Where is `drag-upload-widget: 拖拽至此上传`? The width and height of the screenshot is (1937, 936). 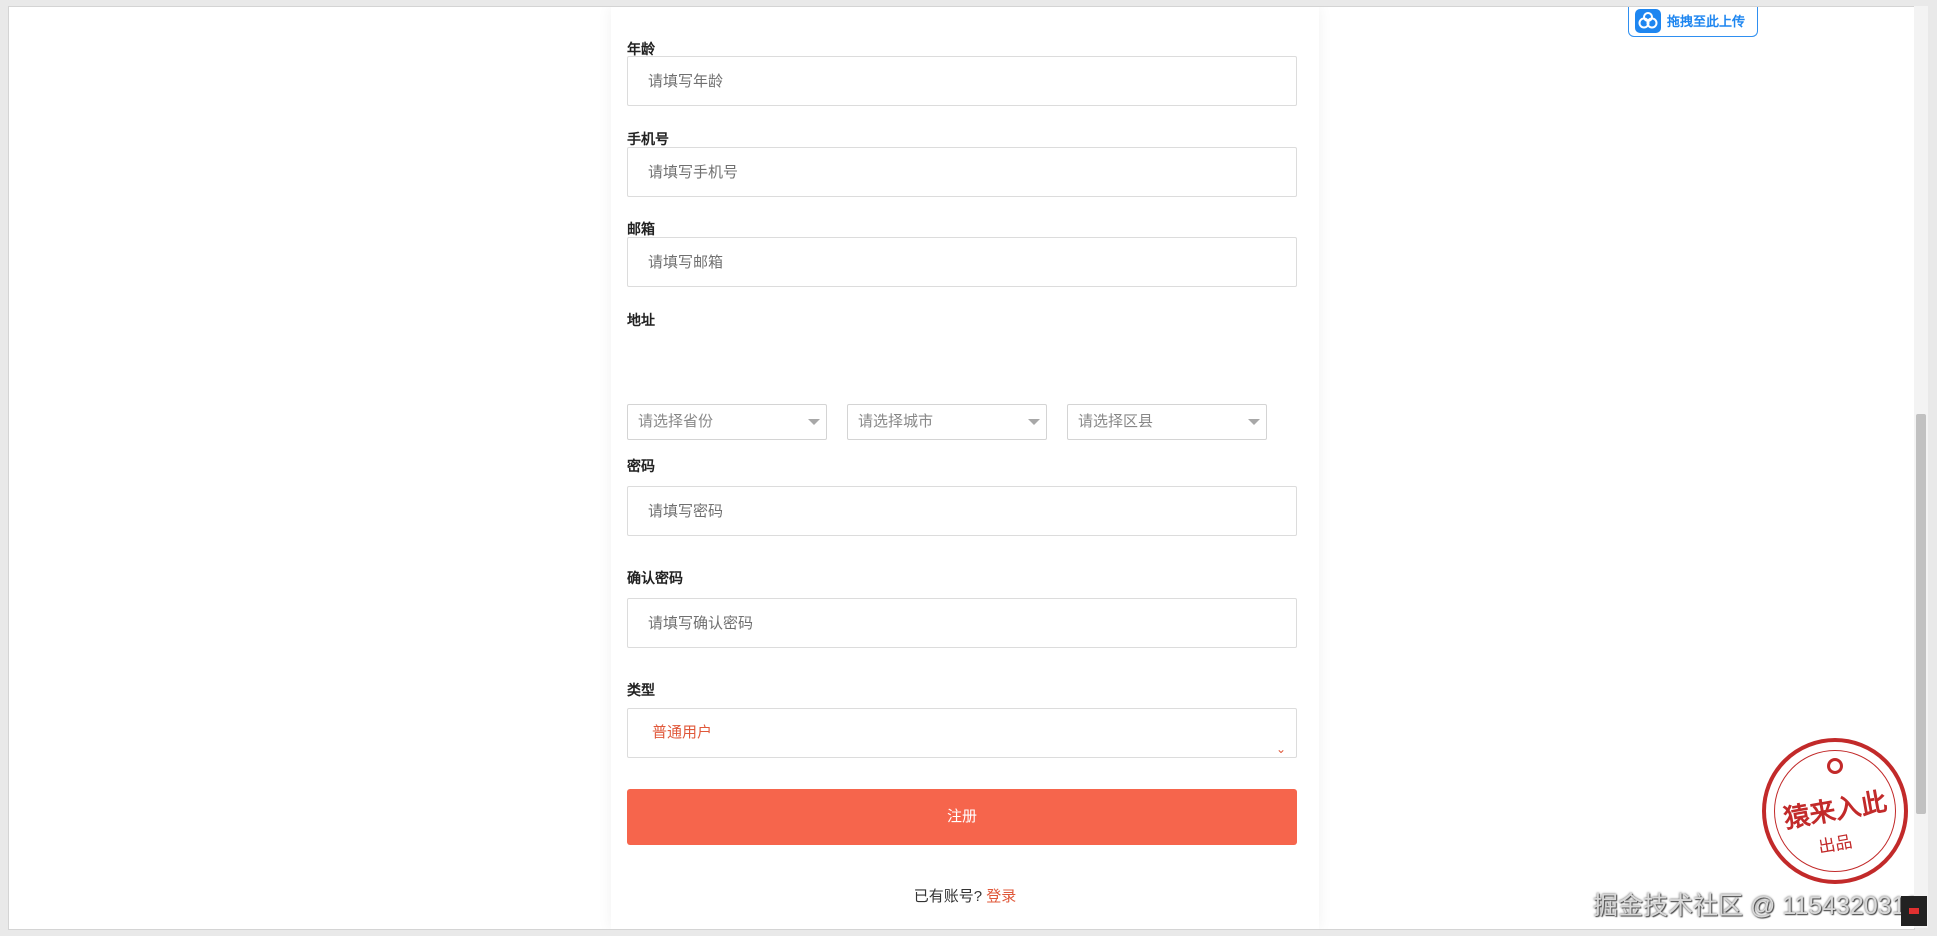 drag-upload-widget: 拖拽至此上传 is located at coordinates (1693, 22).